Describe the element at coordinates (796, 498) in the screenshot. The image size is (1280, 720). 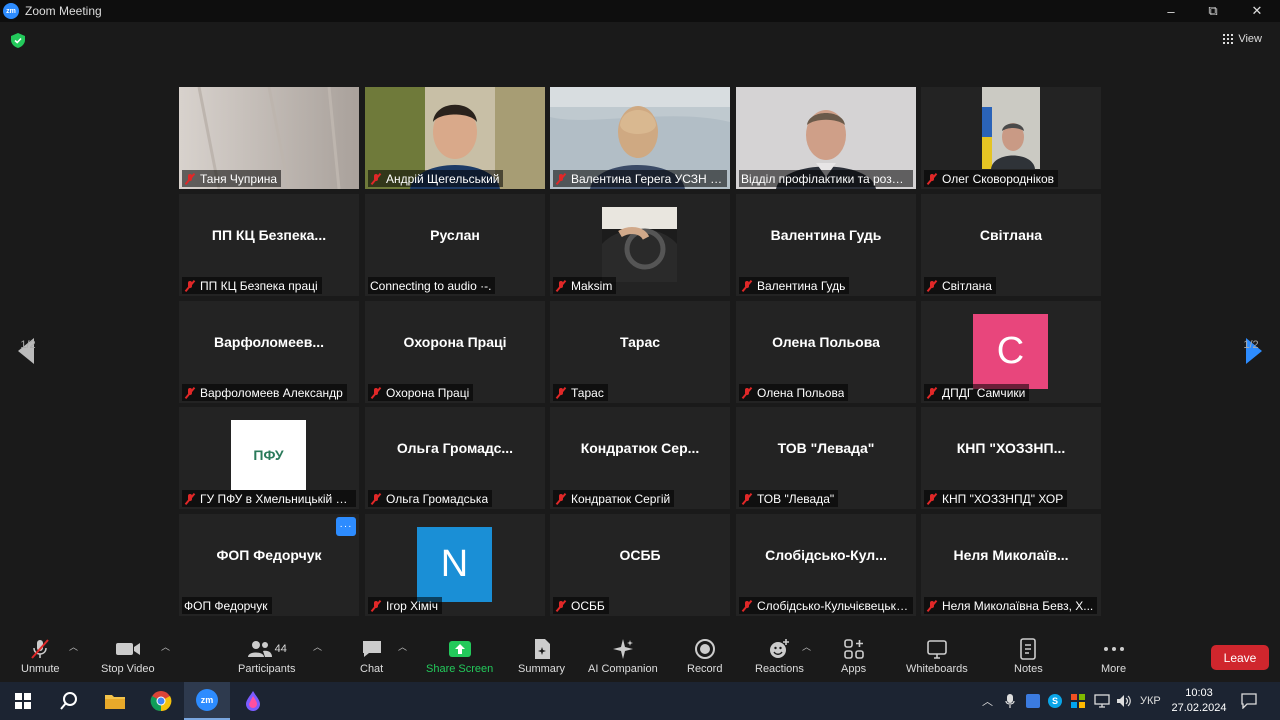
I see `participant-name-text: ТОВ "Левада"` at that location.